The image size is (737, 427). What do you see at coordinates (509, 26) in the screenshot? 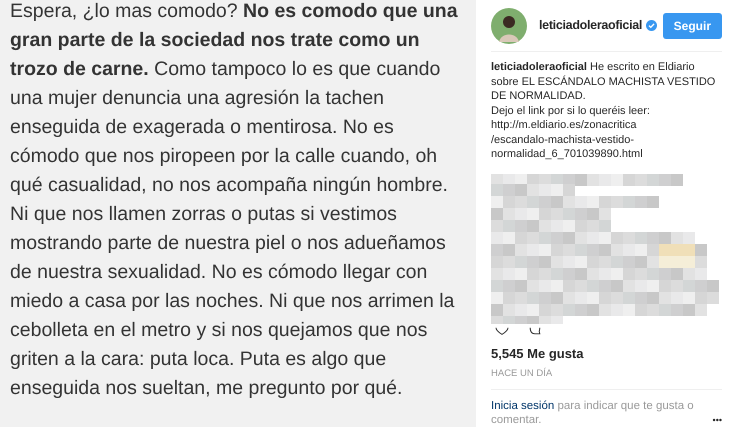
I see `avatar` at bounding box center [509, 26].